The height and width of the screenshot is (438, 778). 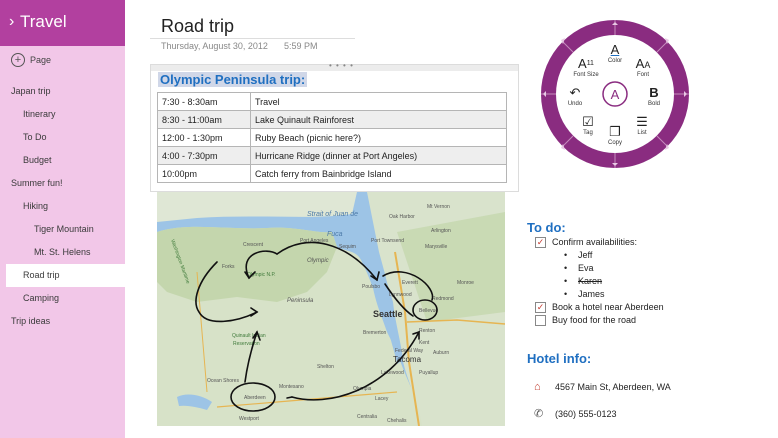 I want to click on page-date: Thursday, August 30, 2012, so click(x=214, y=46).